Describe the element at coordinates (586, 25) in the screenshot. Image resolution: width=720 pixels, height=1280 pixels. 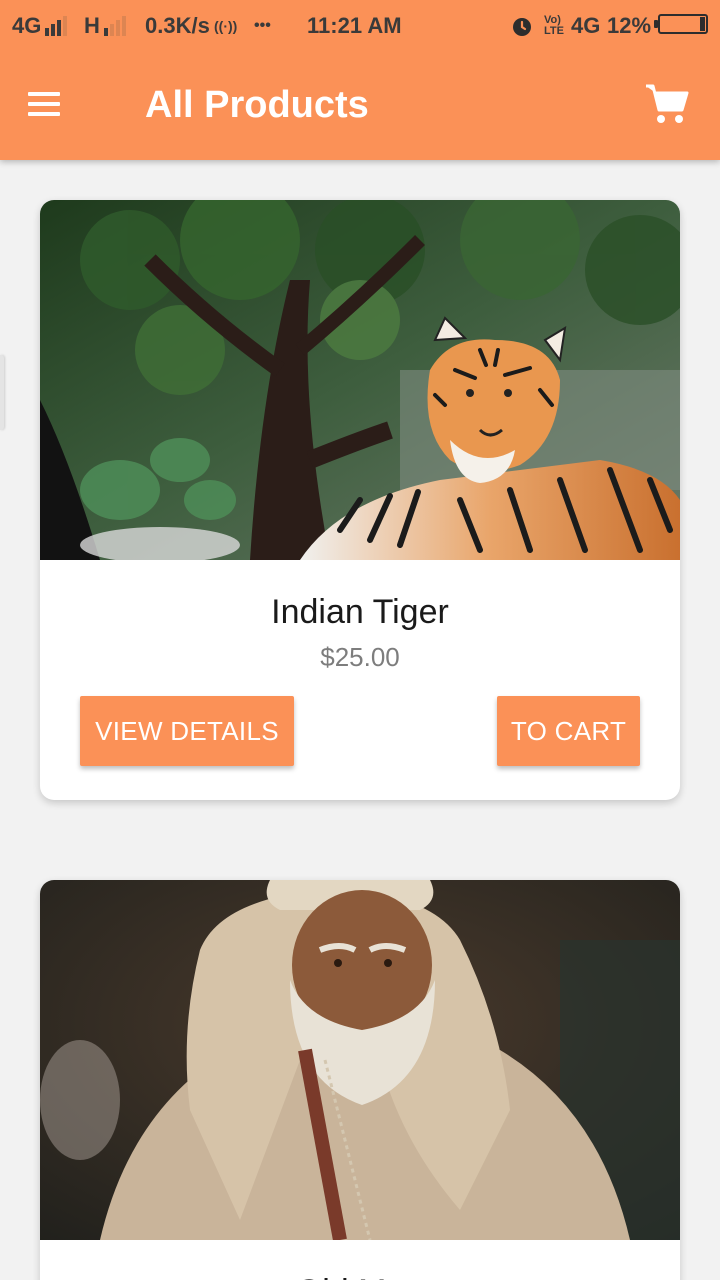
I see `network-label-4g-secondary: 4G` at that location.